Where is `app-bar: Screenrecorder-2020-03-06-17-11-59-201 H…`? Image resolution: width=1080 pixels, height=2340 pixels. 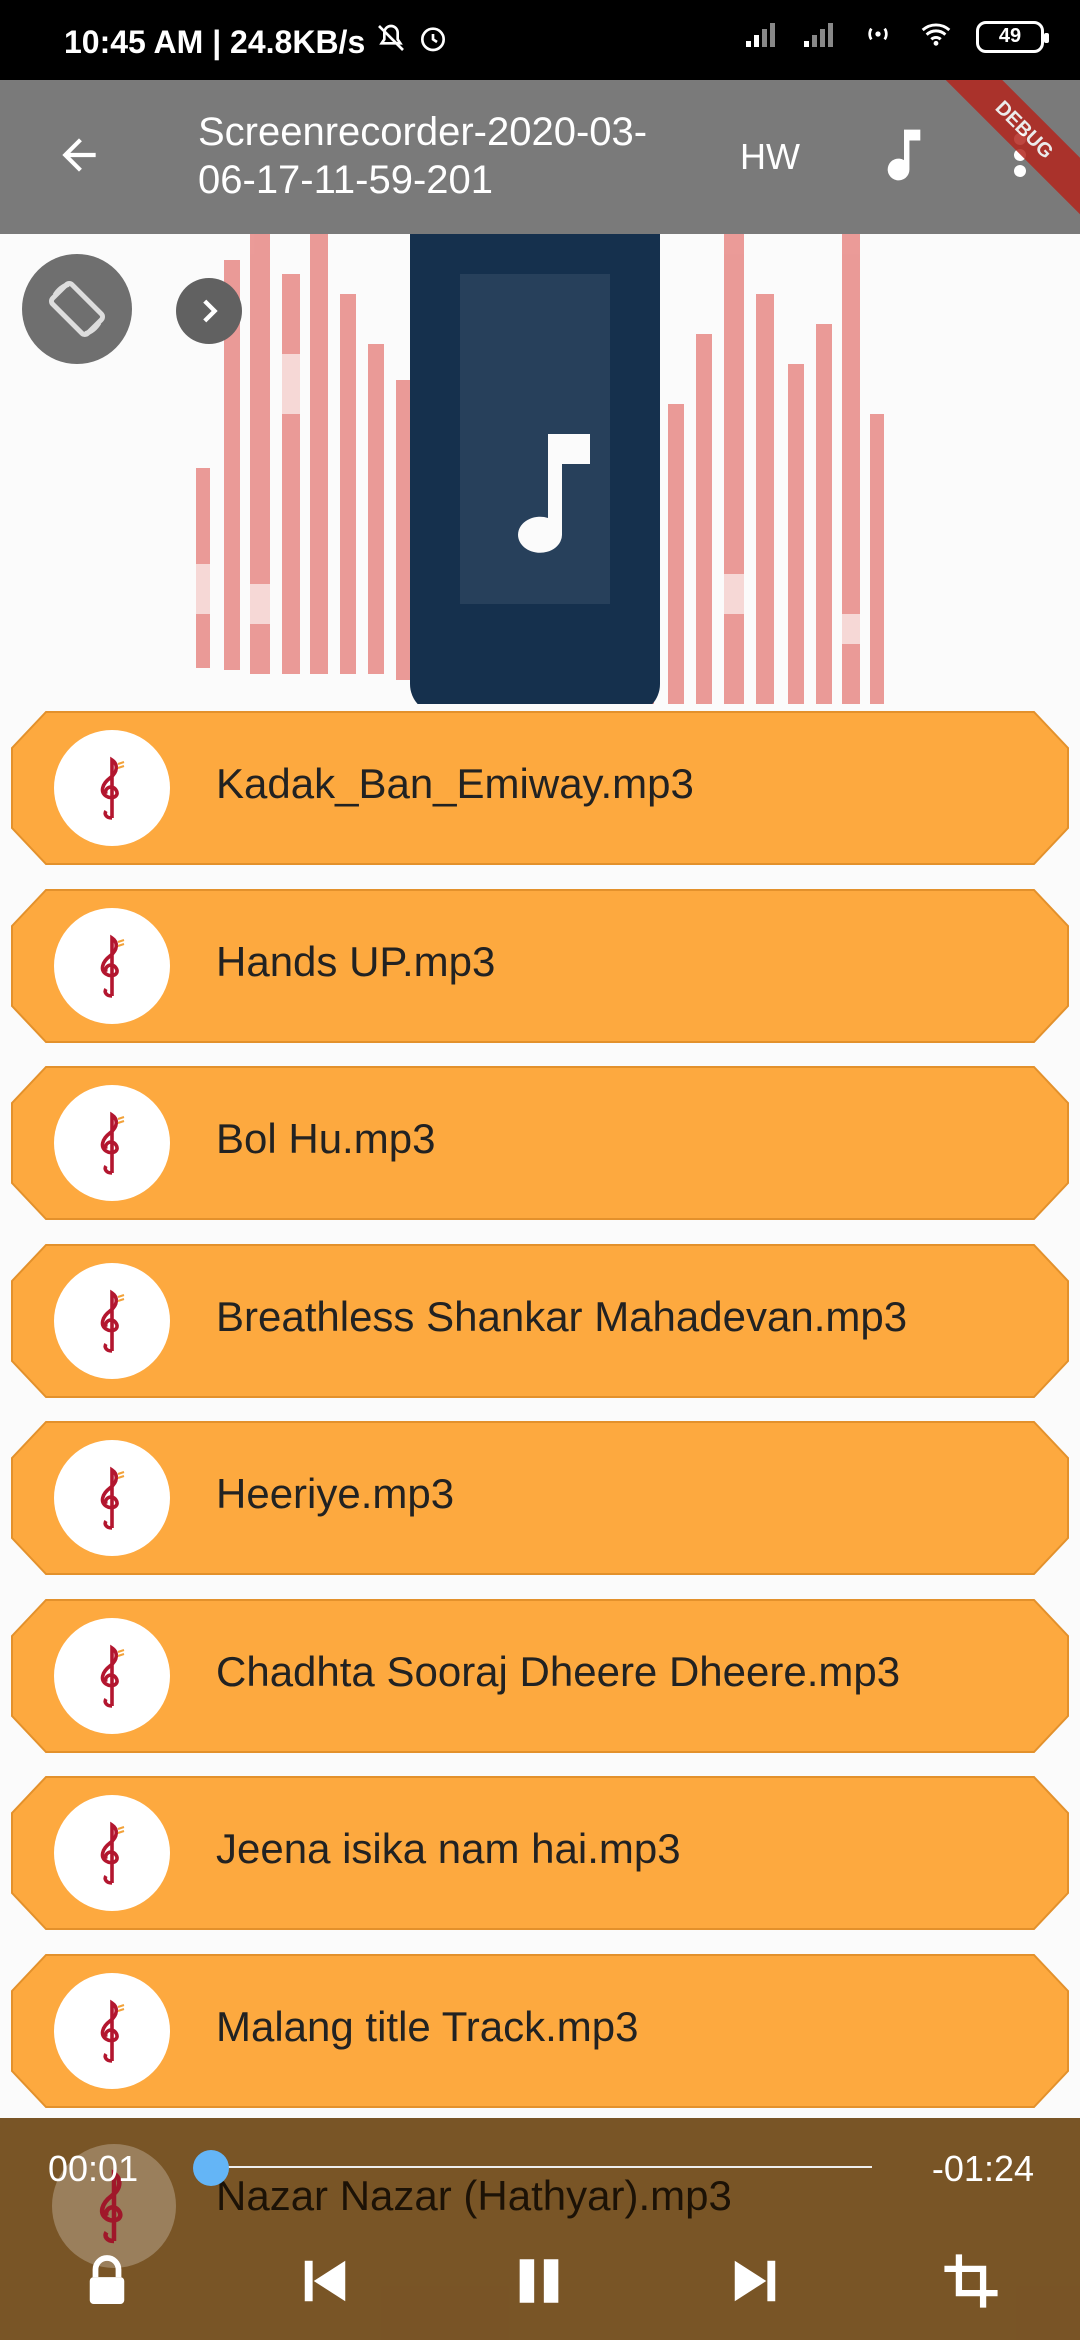
app-bar: Screenrecorder-2020-03-06-17-11-59-201 H… is located at coordinates (540, 157).